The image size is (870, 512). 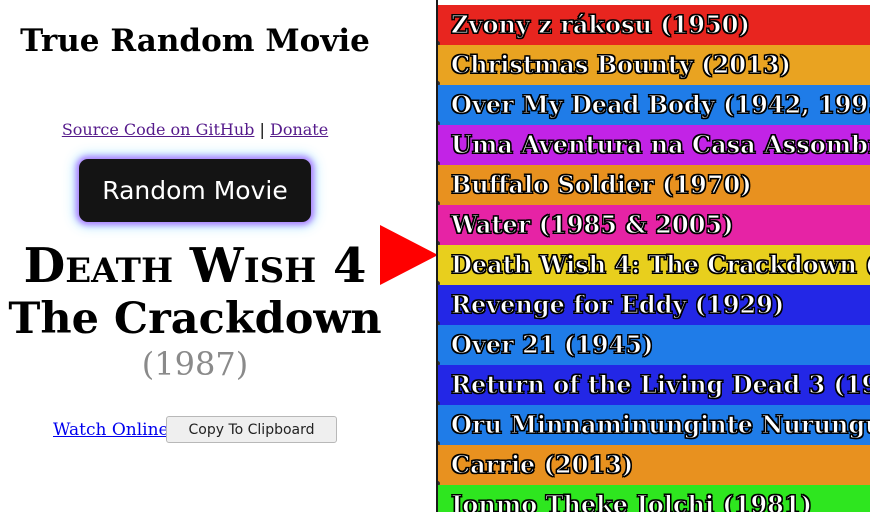 I want to click on wheel-item: Over 21 (1945), so click(x=654, y=345).